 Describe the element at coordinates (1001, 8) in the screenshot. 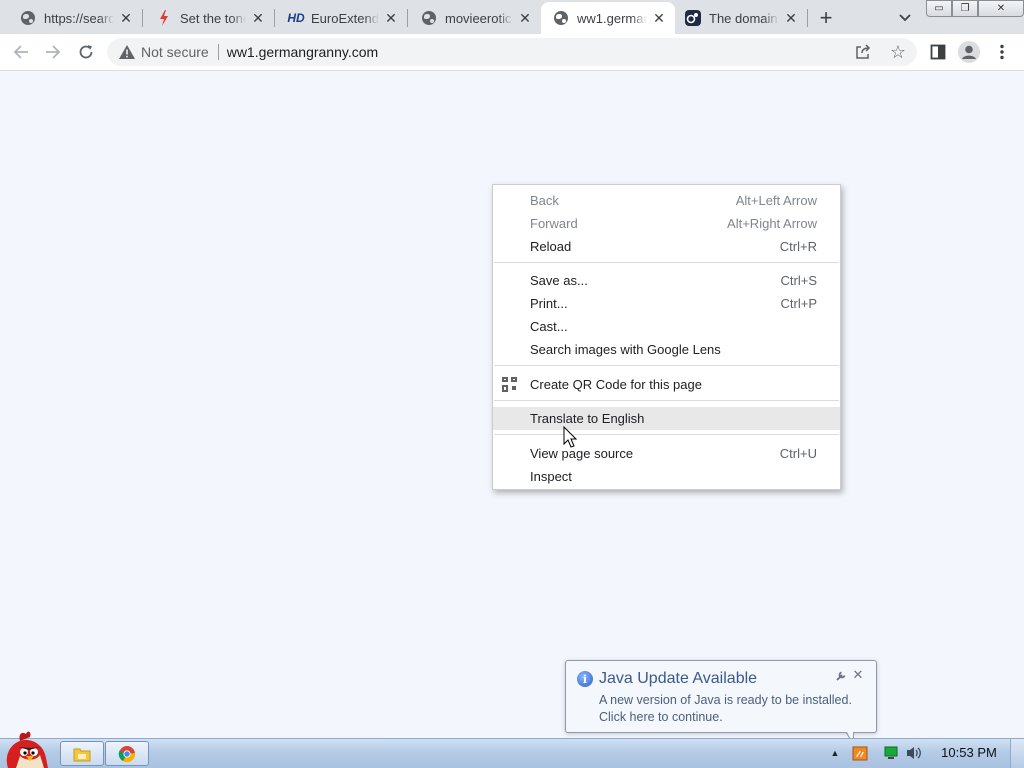

I see `window-close-icon: ✕` at that location.